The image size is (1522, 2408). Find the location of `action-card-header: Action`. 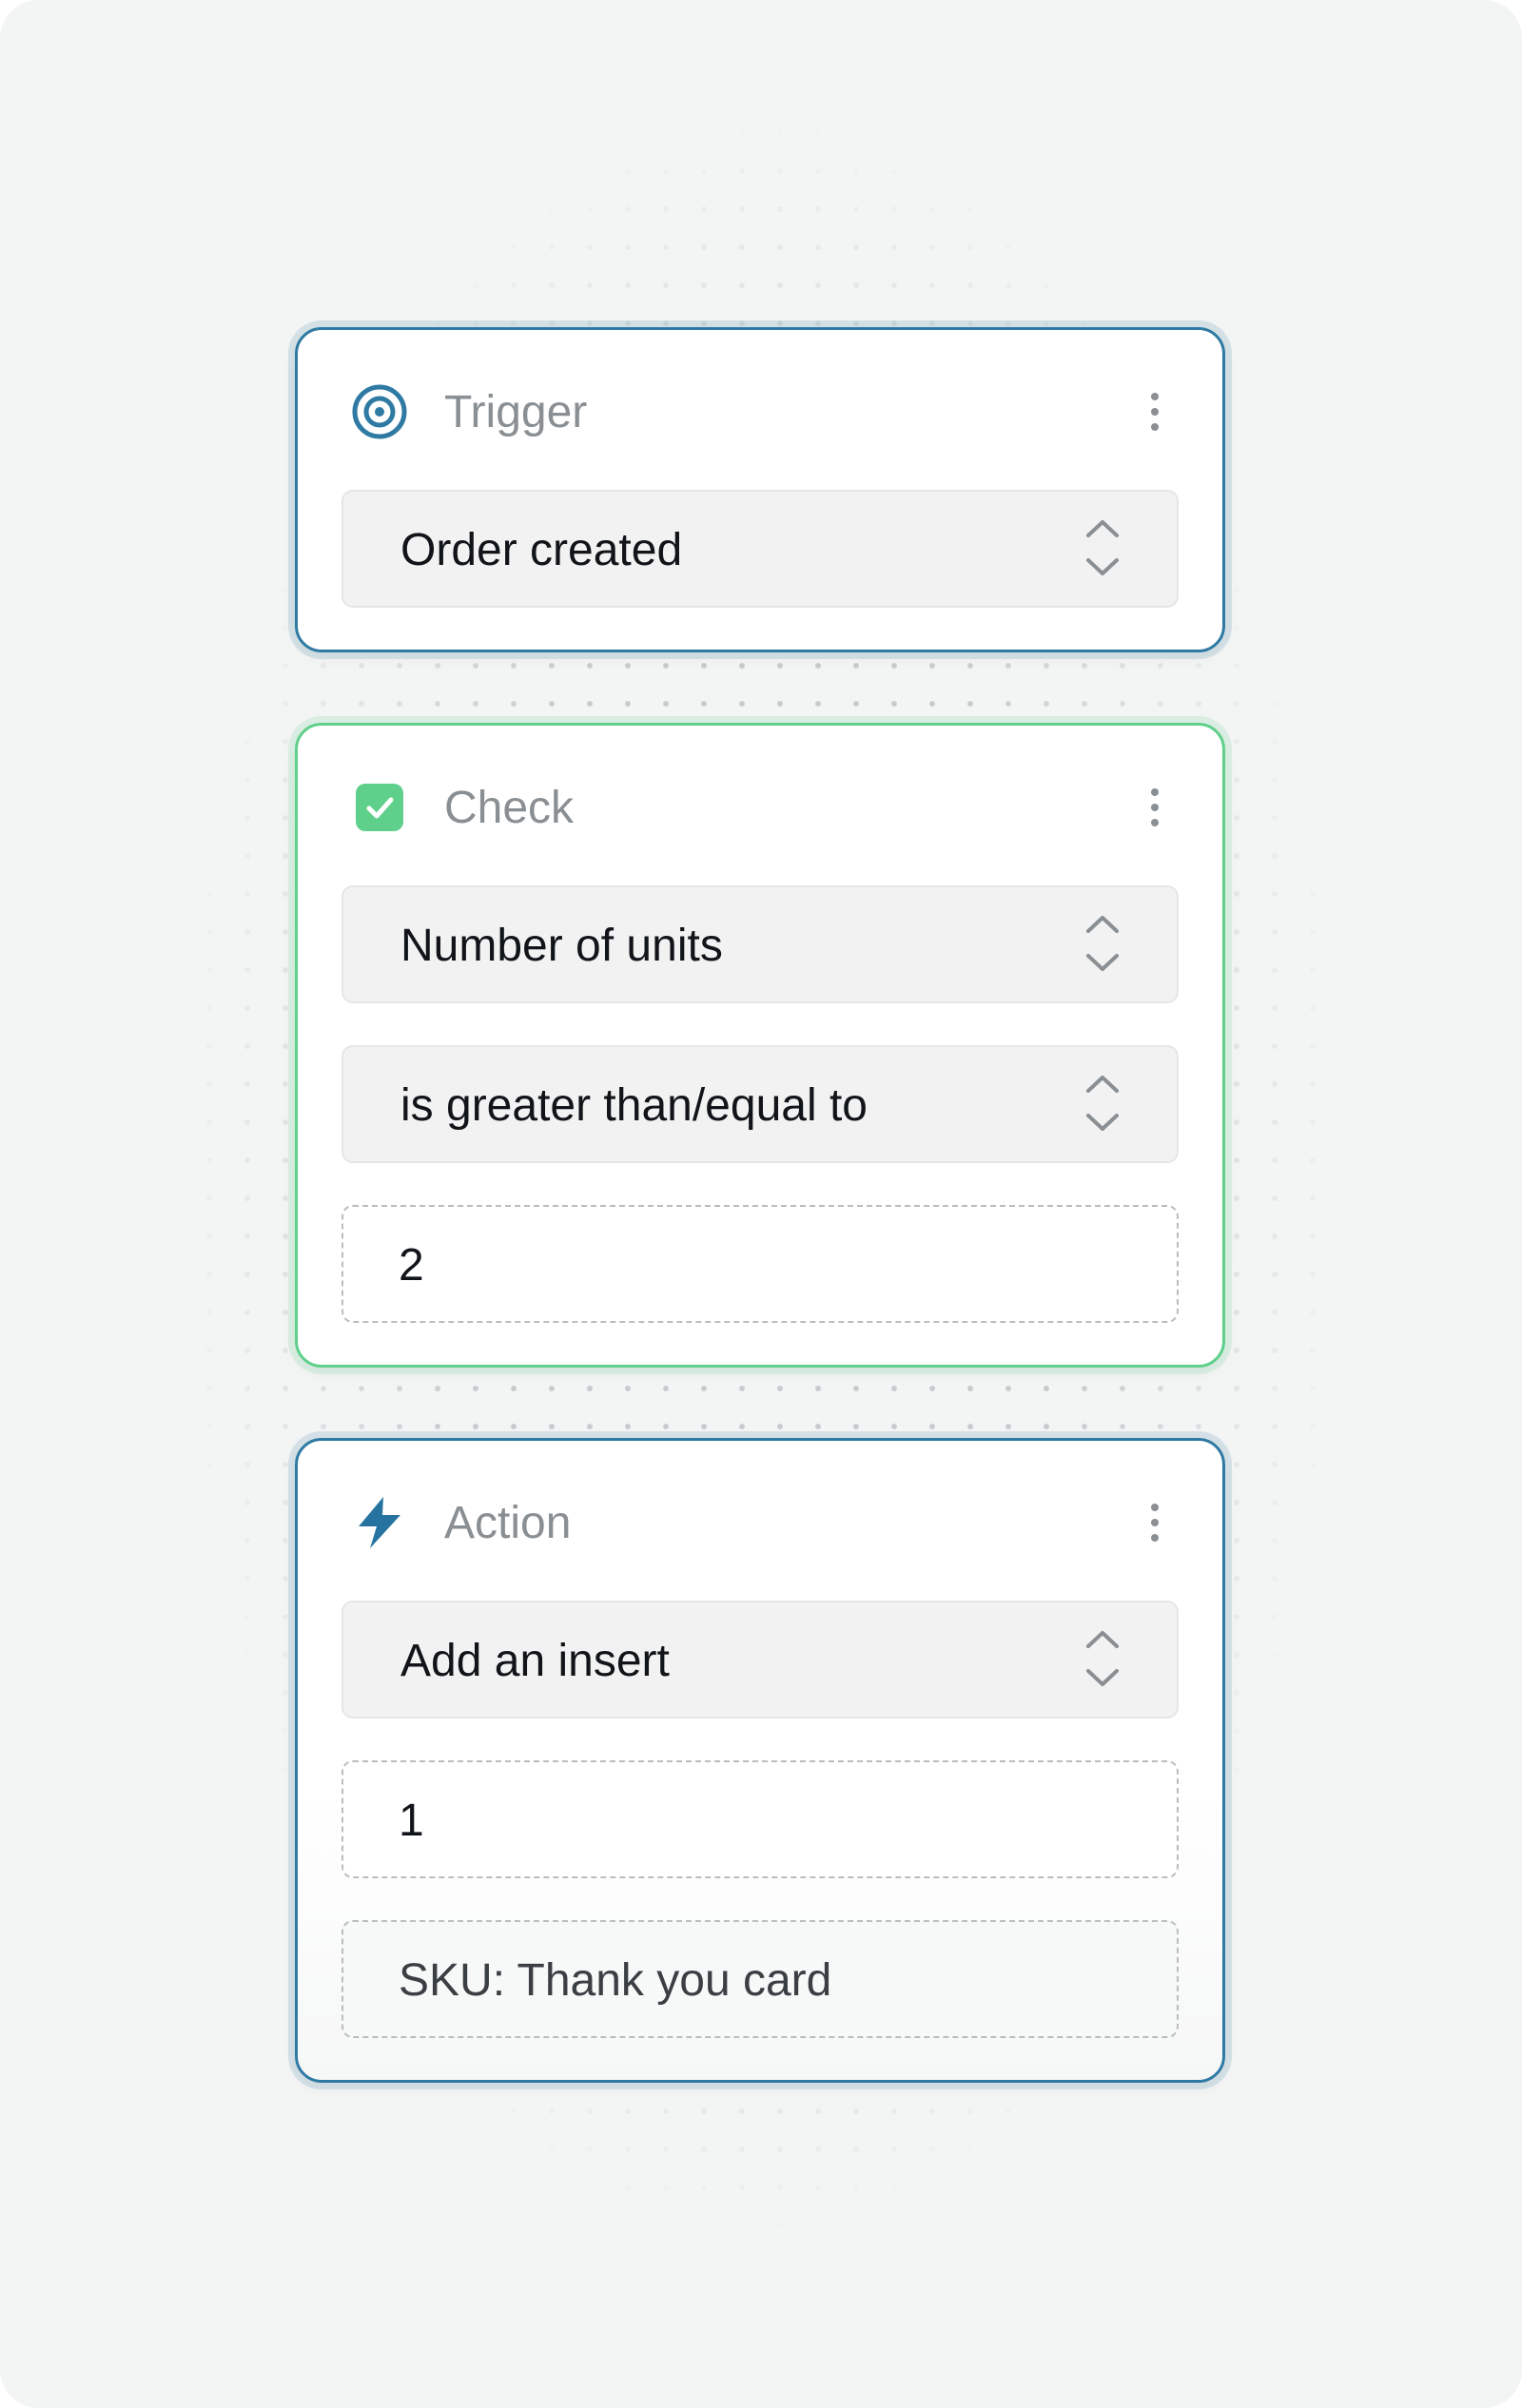

action-card-header: Action is located at coordinates (760, 1522).